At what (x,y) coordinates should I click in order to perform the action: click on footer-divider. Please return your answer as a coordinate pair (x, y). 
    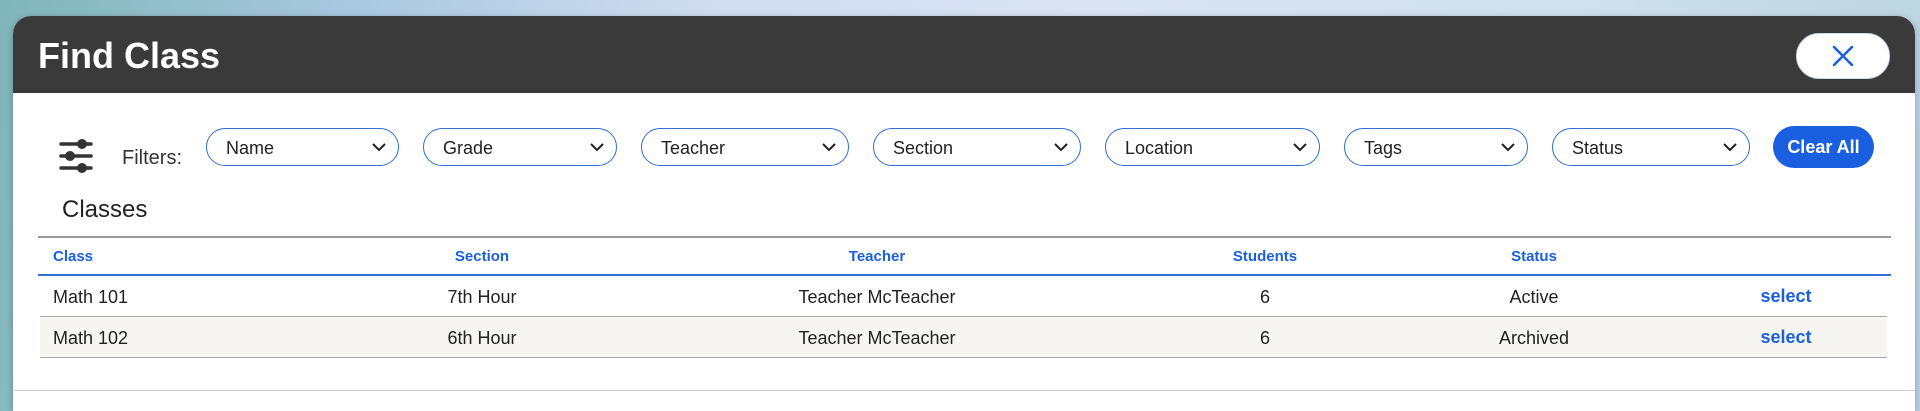
    Looking at the image, I should click on (964, 390).